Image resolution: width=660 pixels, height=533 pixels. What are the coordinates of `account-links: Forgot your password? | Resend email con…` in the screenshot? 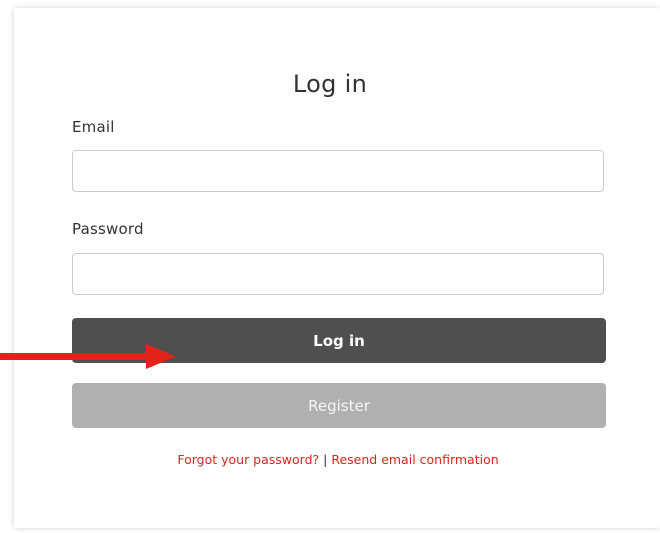 It's located at (330, 459).